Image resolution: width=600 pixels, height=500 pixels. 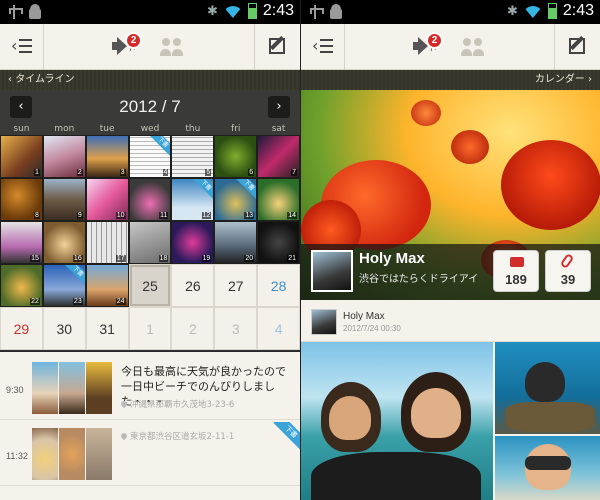 What do you see at coordinates (193, 156) in the screenshot?
I see `calendar-day: 5` at bounding box center [193, 156].